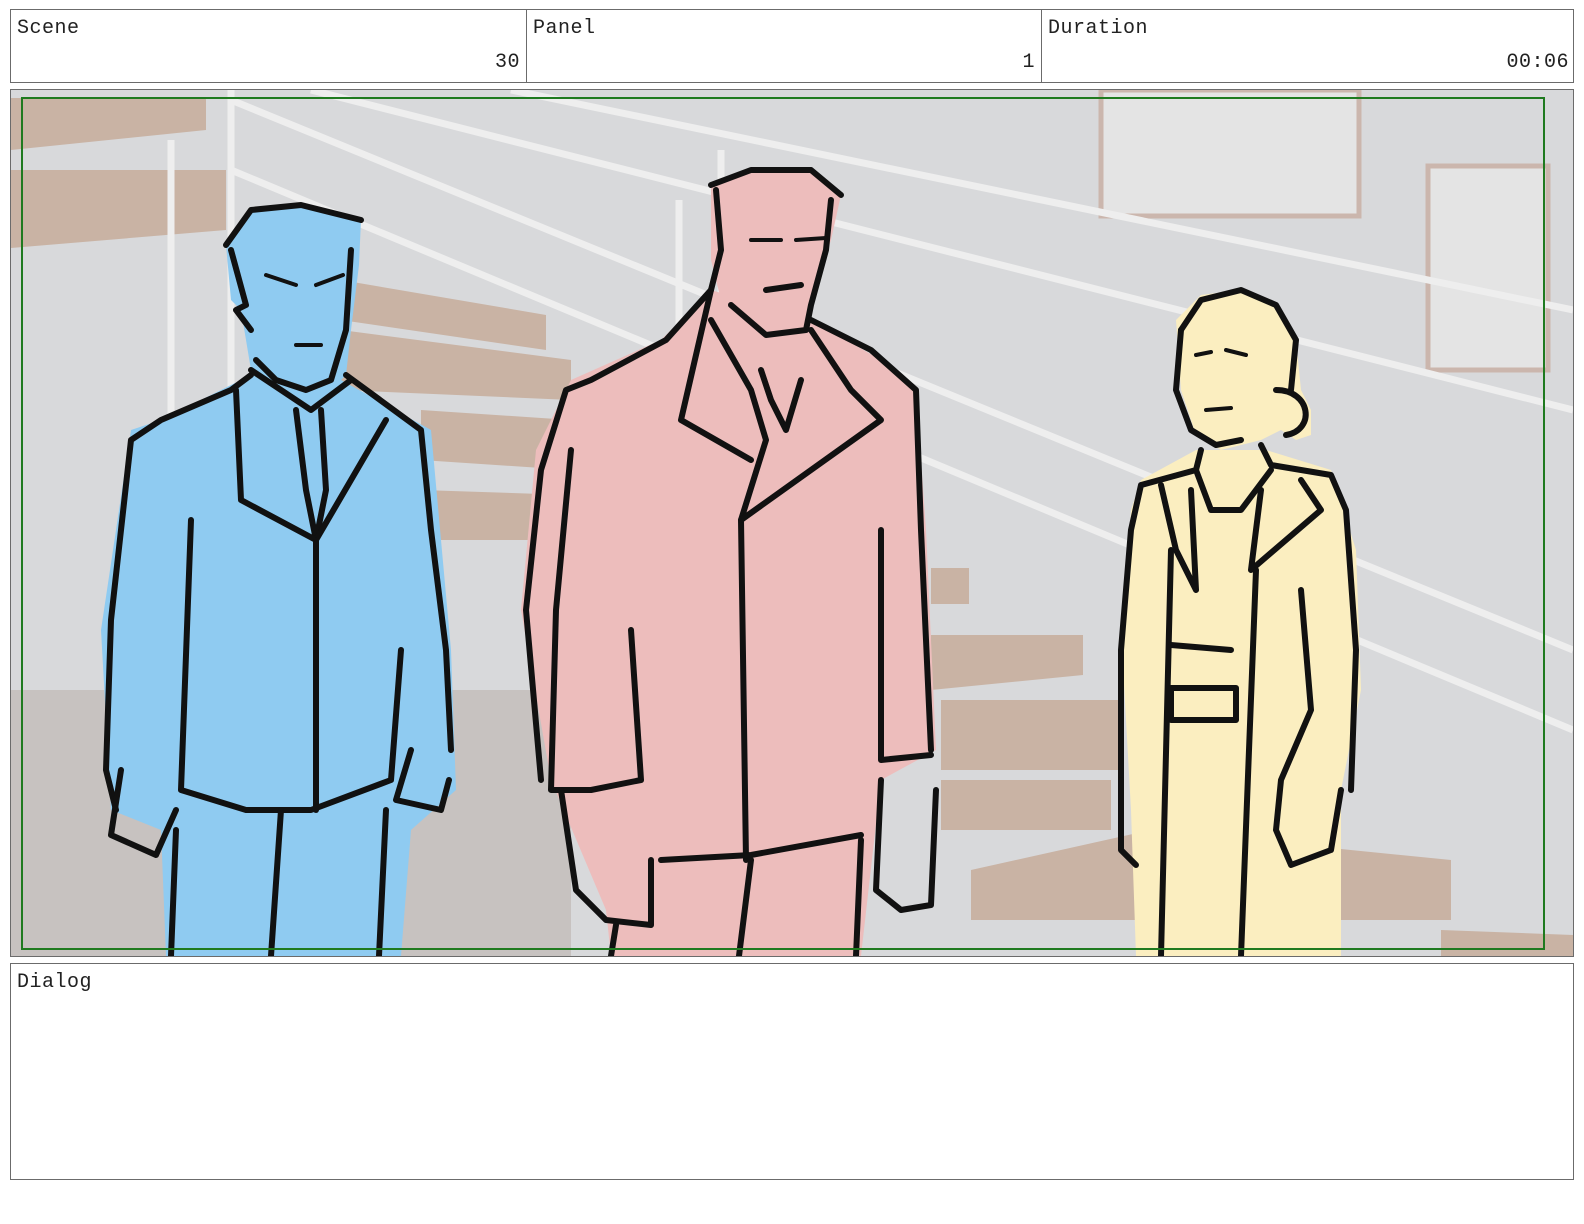 This screenshot has width=1584, height=1224. I want to click on duration-value: 00:06, so click(1537, 62).